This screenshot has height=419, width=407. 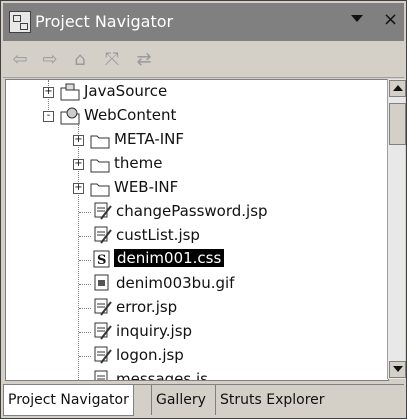 What do you see at coordinates (80, 60) in the screenshot?
I see `up-icon: ⌂` at bounding box center [80, 60].